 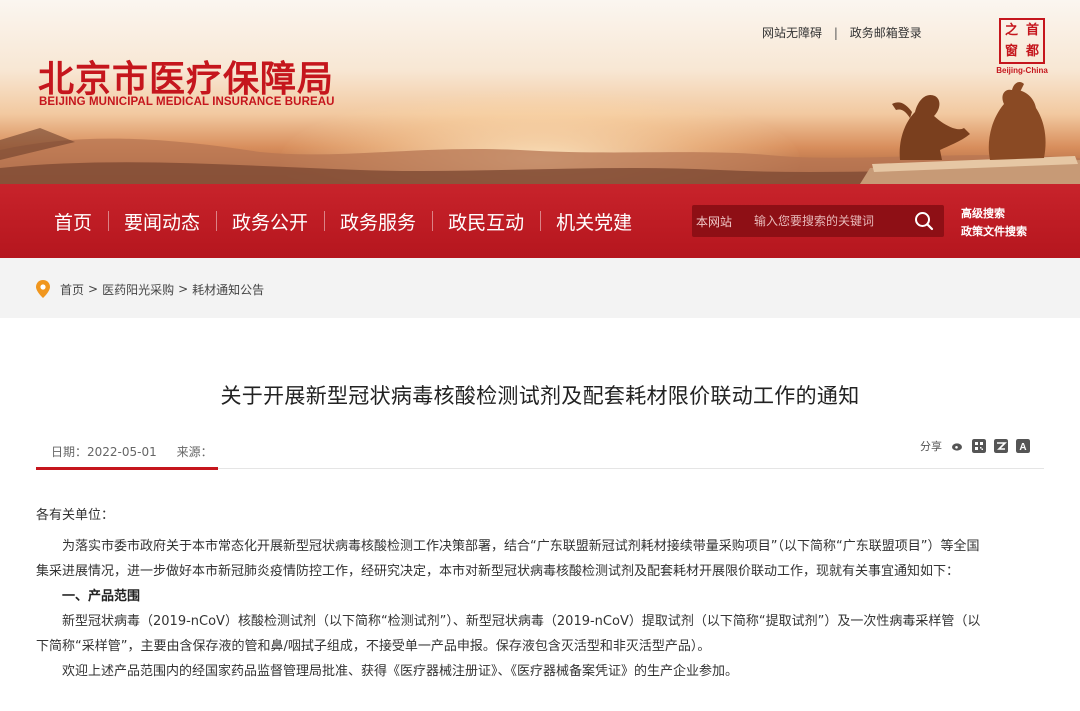 What do you see at coordinates (162, 221) in the screenshot?
I see `nav-item-news: 要闻动态` at bounding box center [162, 221].